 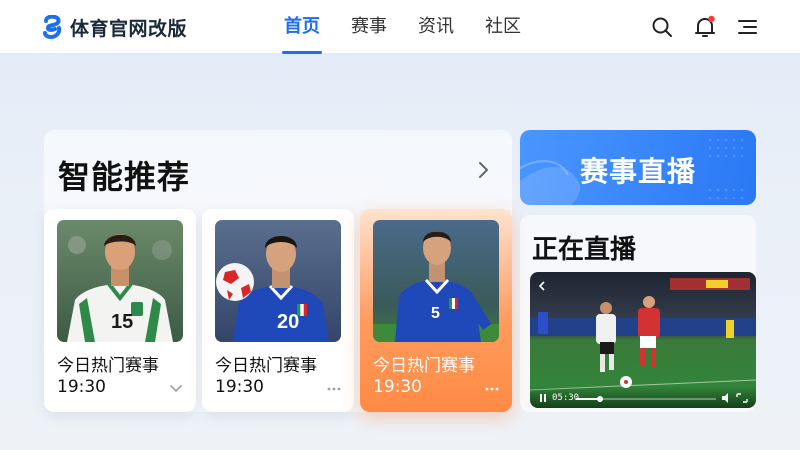 I want to click on svg-text: 5, so click(x=435, y=313).